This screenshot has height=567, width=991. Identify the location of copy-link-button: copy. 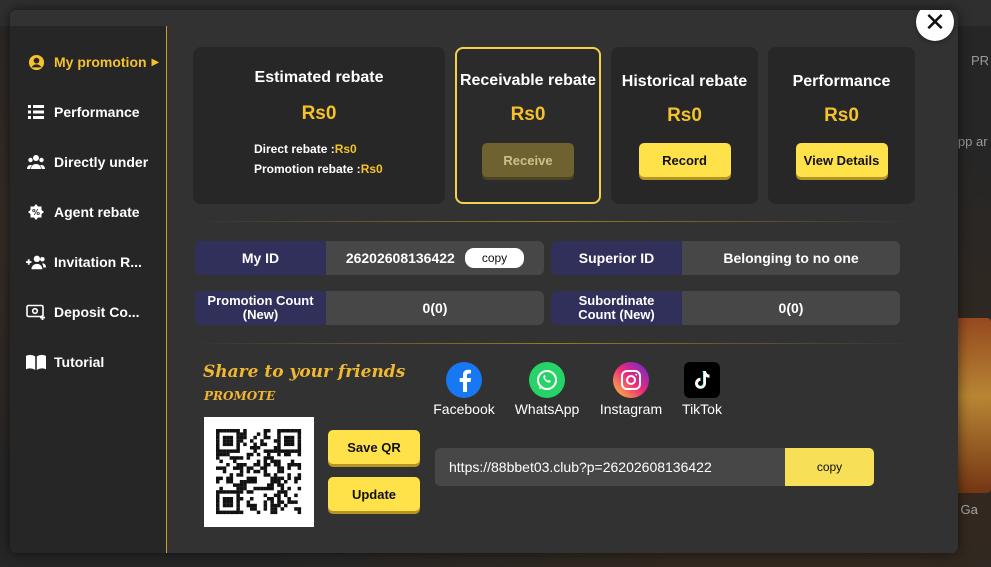
(829, 467).